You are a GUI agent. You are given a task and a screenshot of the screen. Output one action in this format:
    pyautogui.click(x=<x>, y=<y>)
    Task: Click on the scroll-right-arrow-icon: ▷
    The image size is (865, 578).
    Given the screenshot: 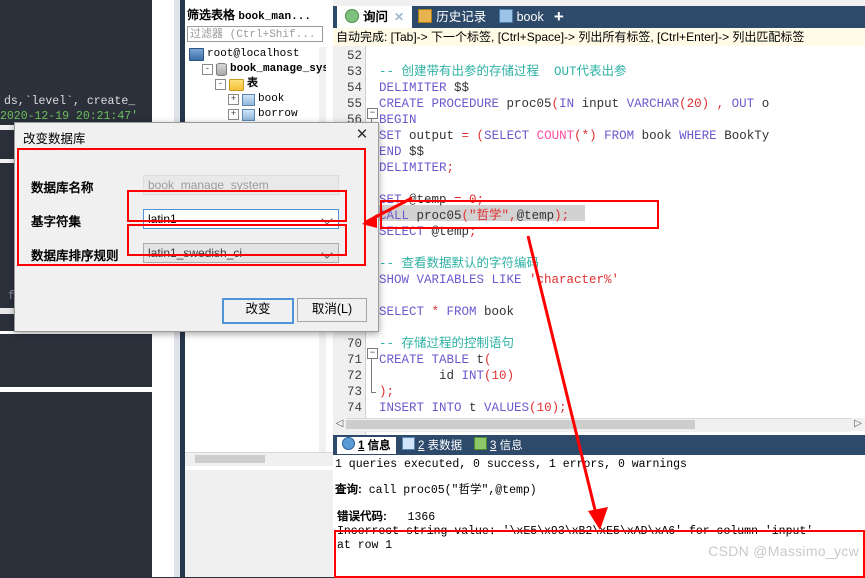 What is the action you would take?
    pyautogui.click(x=858, y=424)
    